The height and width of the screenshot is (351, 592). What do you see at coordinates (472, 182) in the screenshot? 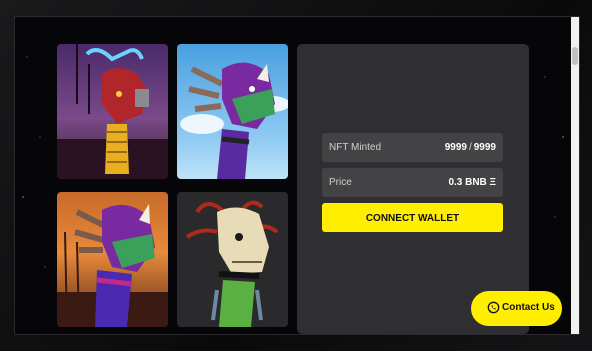
I see `price-value: 0.3 BNB Ξ` at bounding box center [472, 182].